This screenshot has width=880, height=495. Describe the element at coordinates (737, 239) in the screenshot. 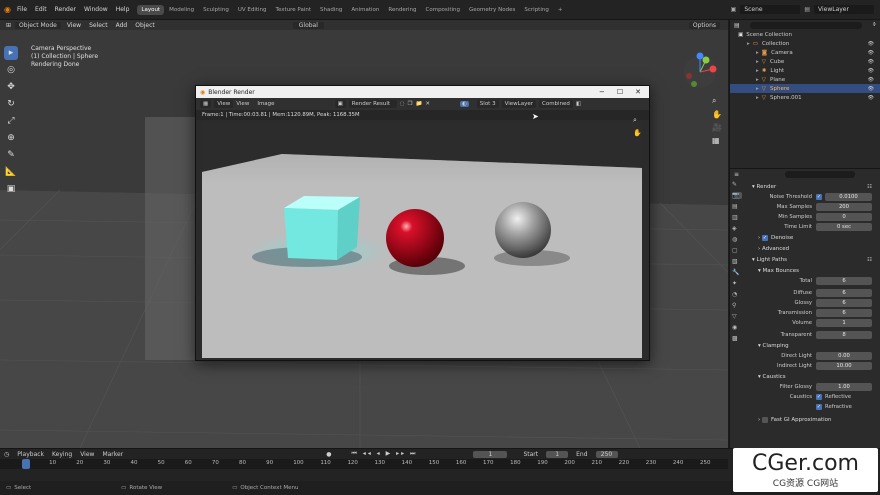

I see `world-tab-icon: ◍` at that location.